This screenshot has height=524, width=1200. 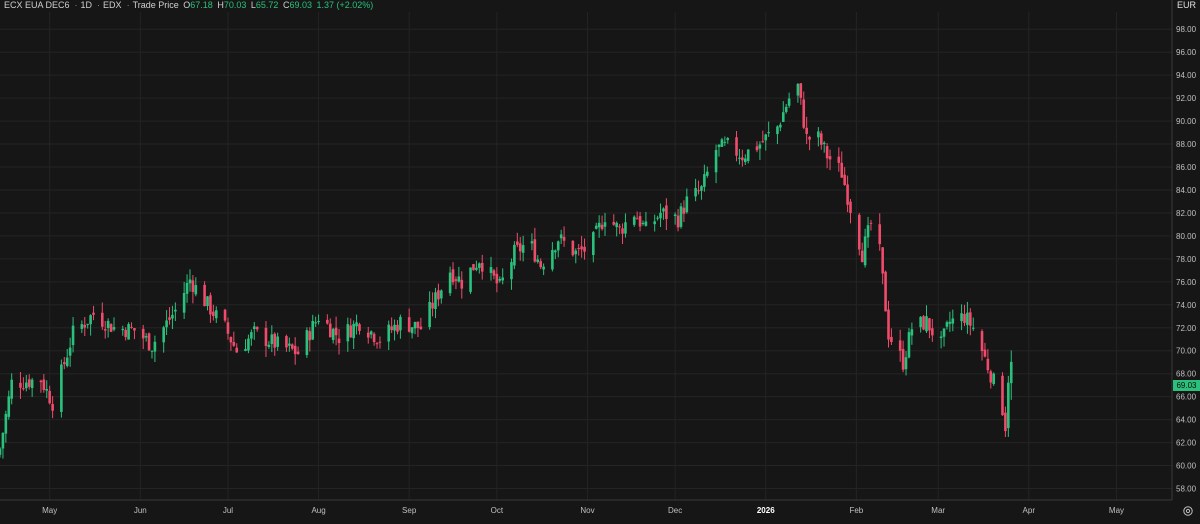 What do you see at coordinates (235, 5) in the screenshot?
I see `legend-high-value: 70.03` at bounding box center [235, 5].